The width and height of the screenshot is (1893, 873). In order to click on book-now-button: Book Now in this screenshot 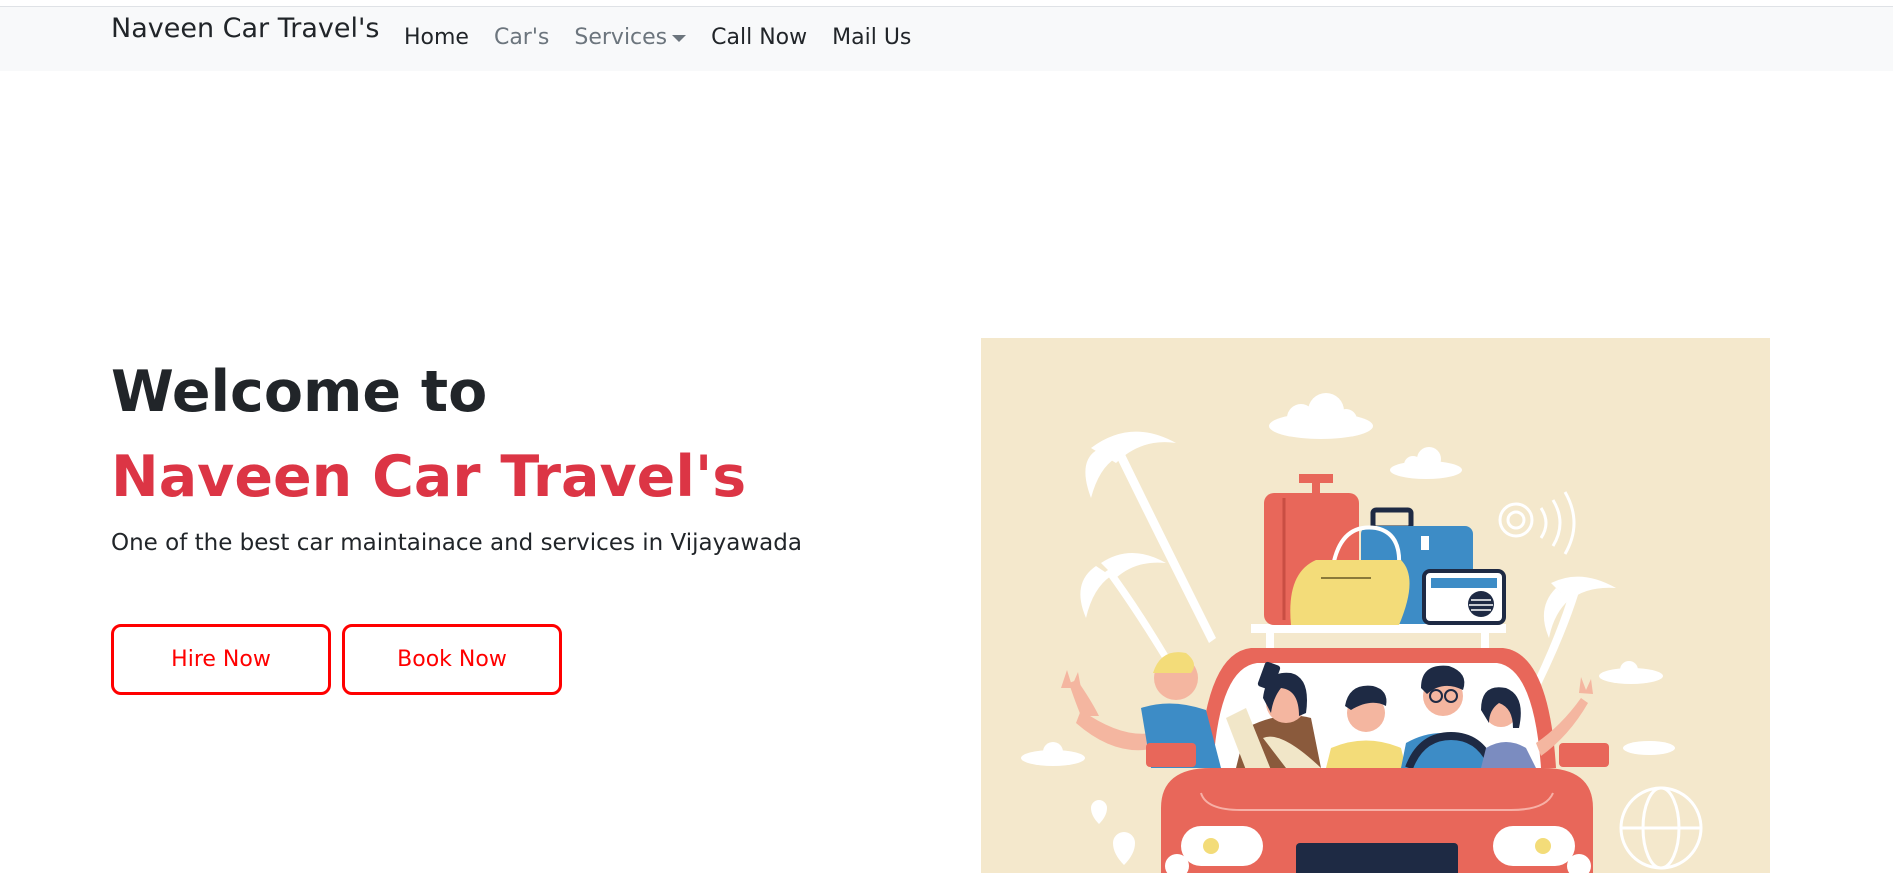, I will do `click(452, 659)`.